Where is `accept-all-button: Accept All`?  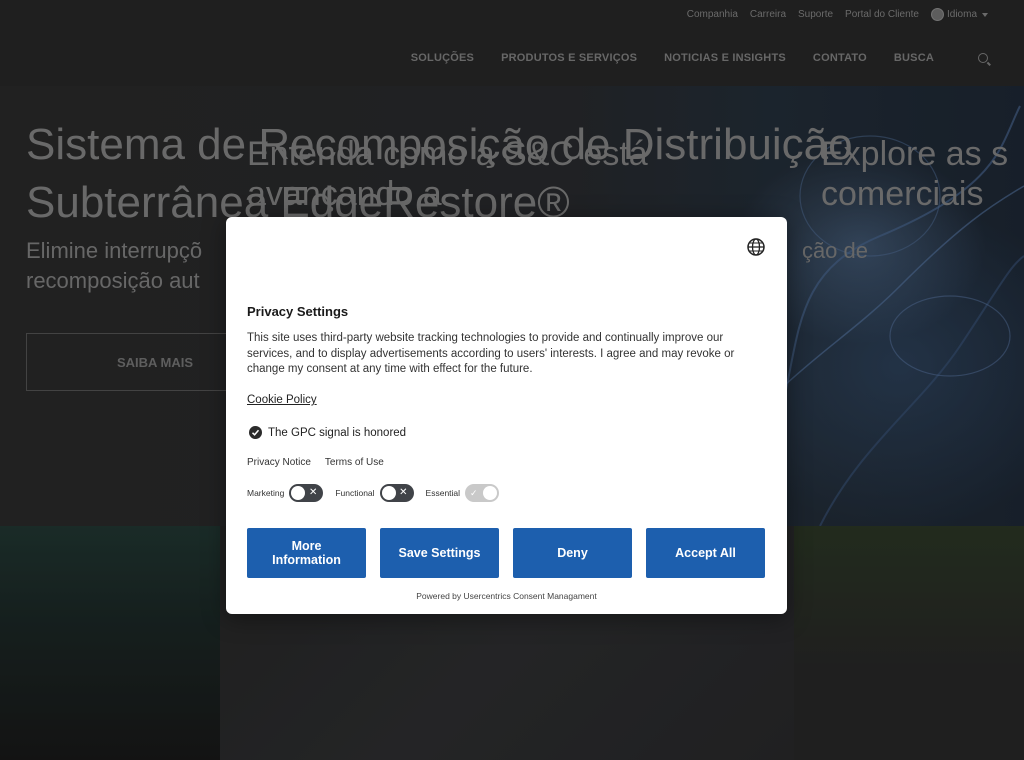
accept-all-button: Accept All is located at coordinates (705, 553).